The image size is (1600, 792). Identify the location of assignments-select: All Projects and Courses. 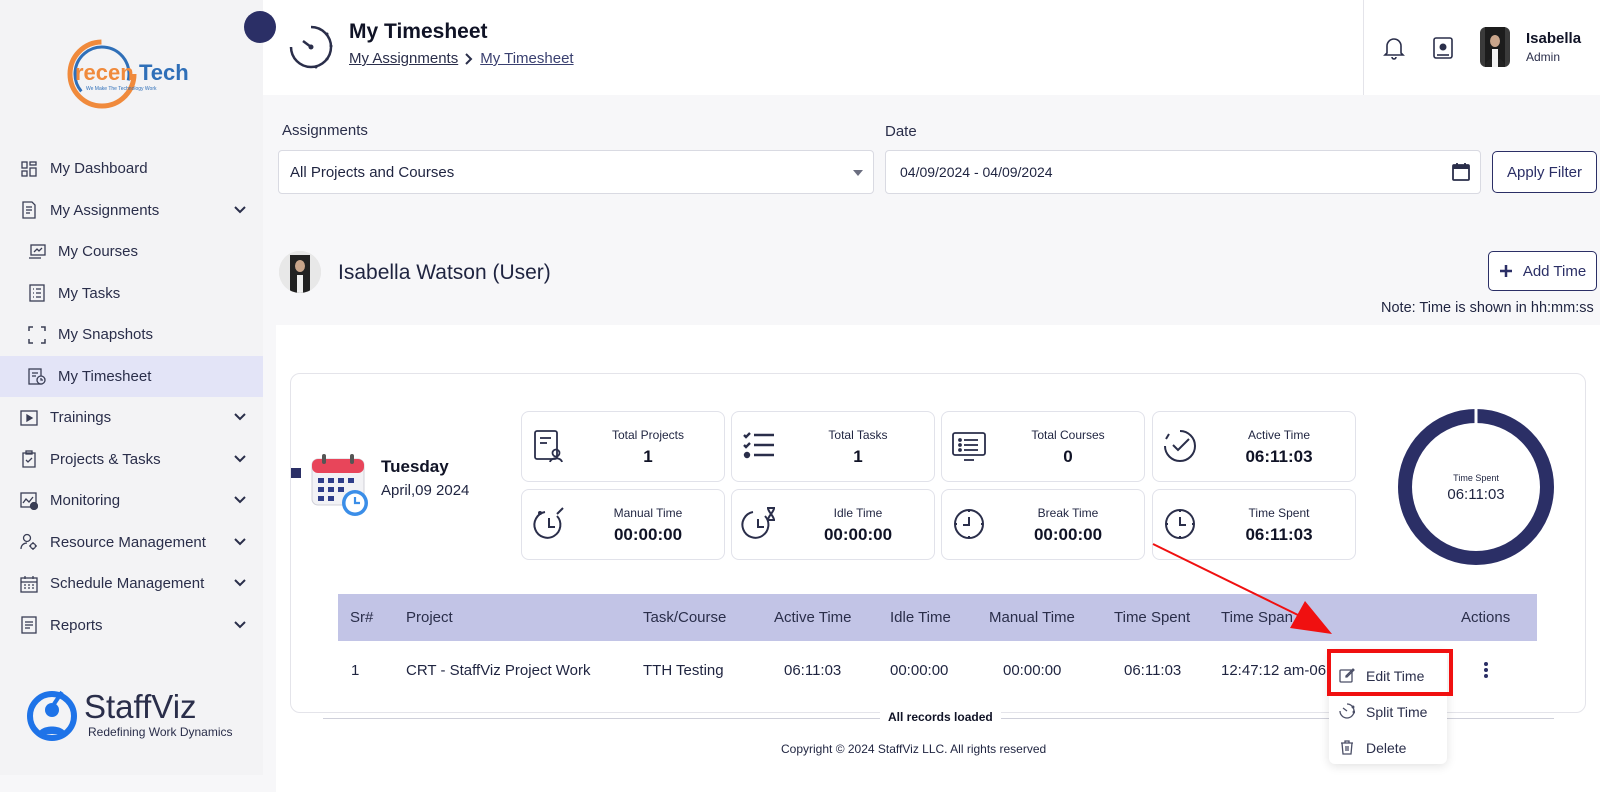
(576, 172).